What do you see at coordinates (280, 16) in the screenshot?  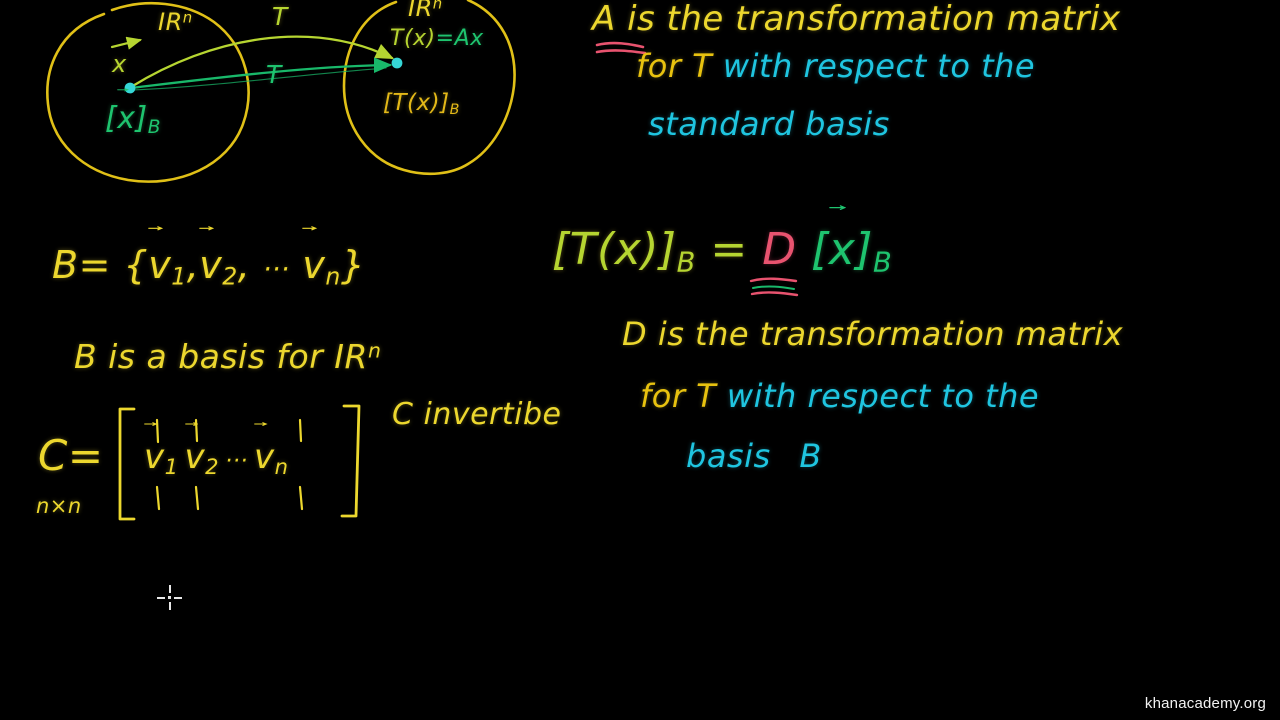 I see `arrow-label-upper-t: T` at bounding box center [280, 16].